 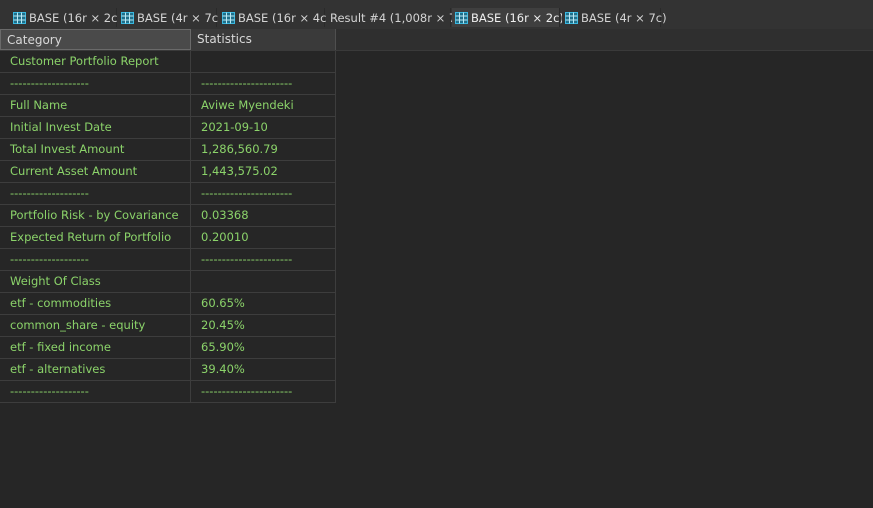 I want to click on table-row: Portfolio Risk - by Covariance 0.03368, so click(x=168, y=216).